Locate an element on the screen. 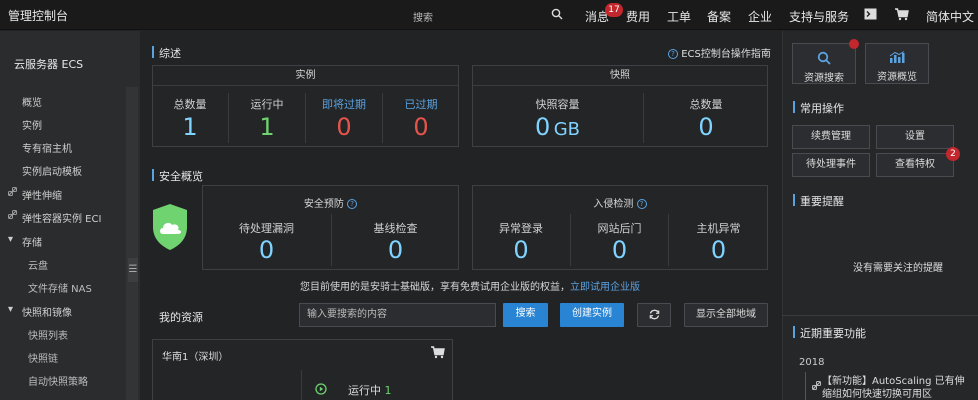 Image resolution: width=978 pixels, height=400 pixels. nav-tickets: 工单 is located at coordinates (679, 16).